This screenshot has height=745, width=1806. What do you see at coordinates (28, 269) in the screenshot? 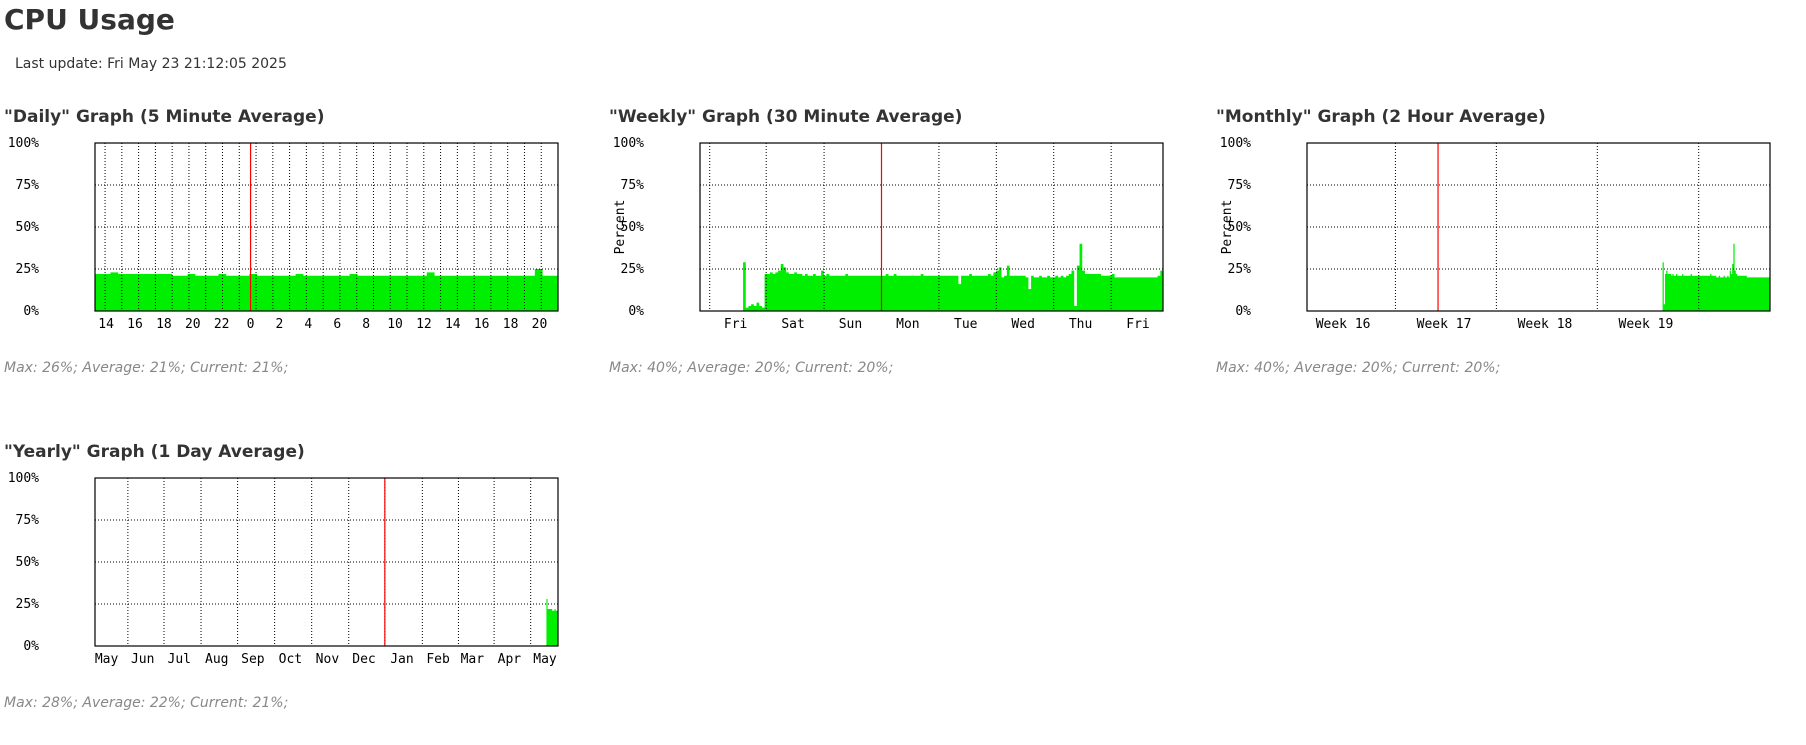
I see `daily-y-tick-label: 25%` at bounding box center [28, 269].